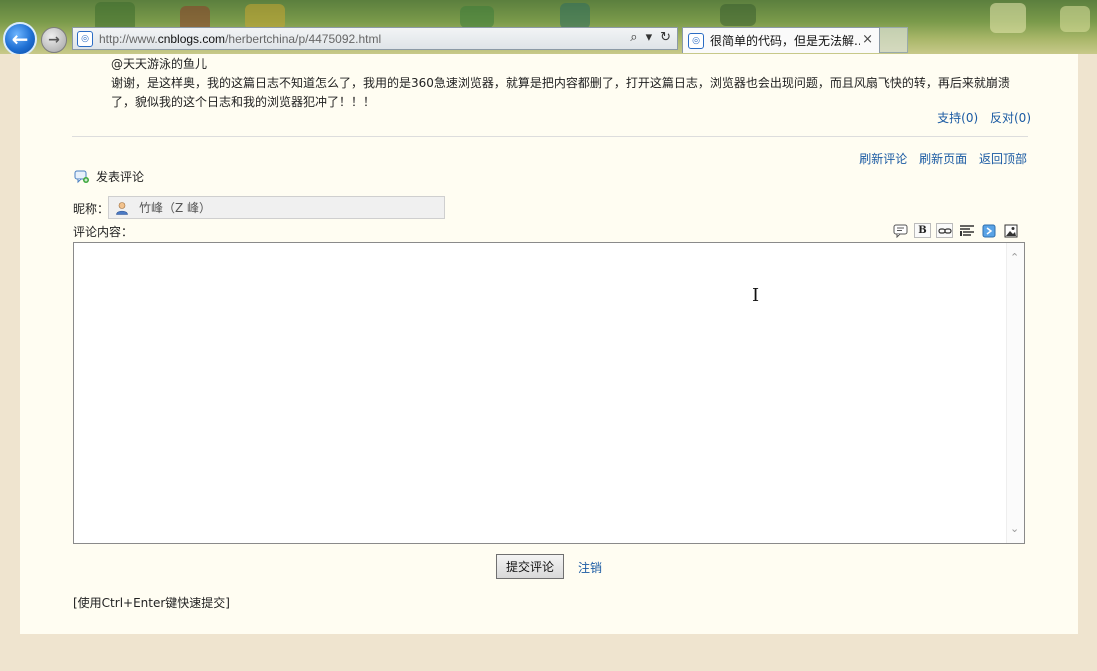 This screenshot has height=671, width=1097. I want to click on bold-icon: B, so click(922, 230).